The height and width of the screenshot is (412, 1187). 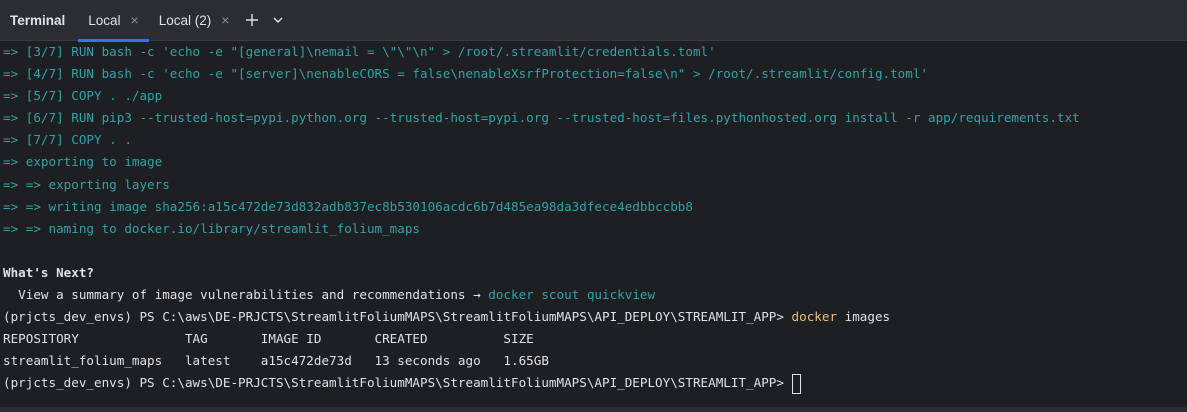 I want to click on command-args: images, so click(x=864, y=317).